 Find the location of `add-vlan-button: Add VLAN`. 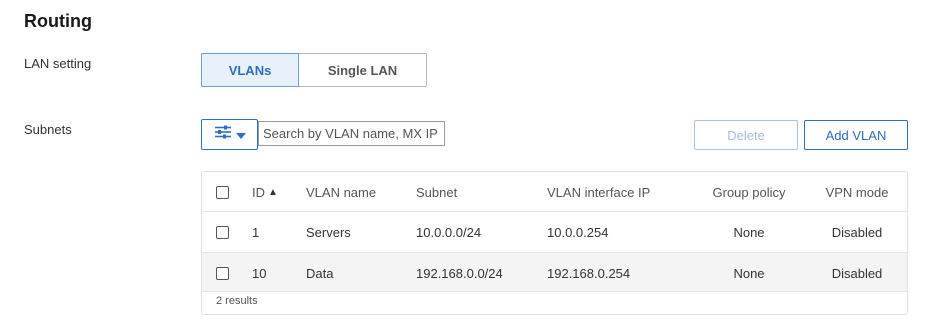

add-vlan-button: Add VLAN is located at coordinates (856, 135).